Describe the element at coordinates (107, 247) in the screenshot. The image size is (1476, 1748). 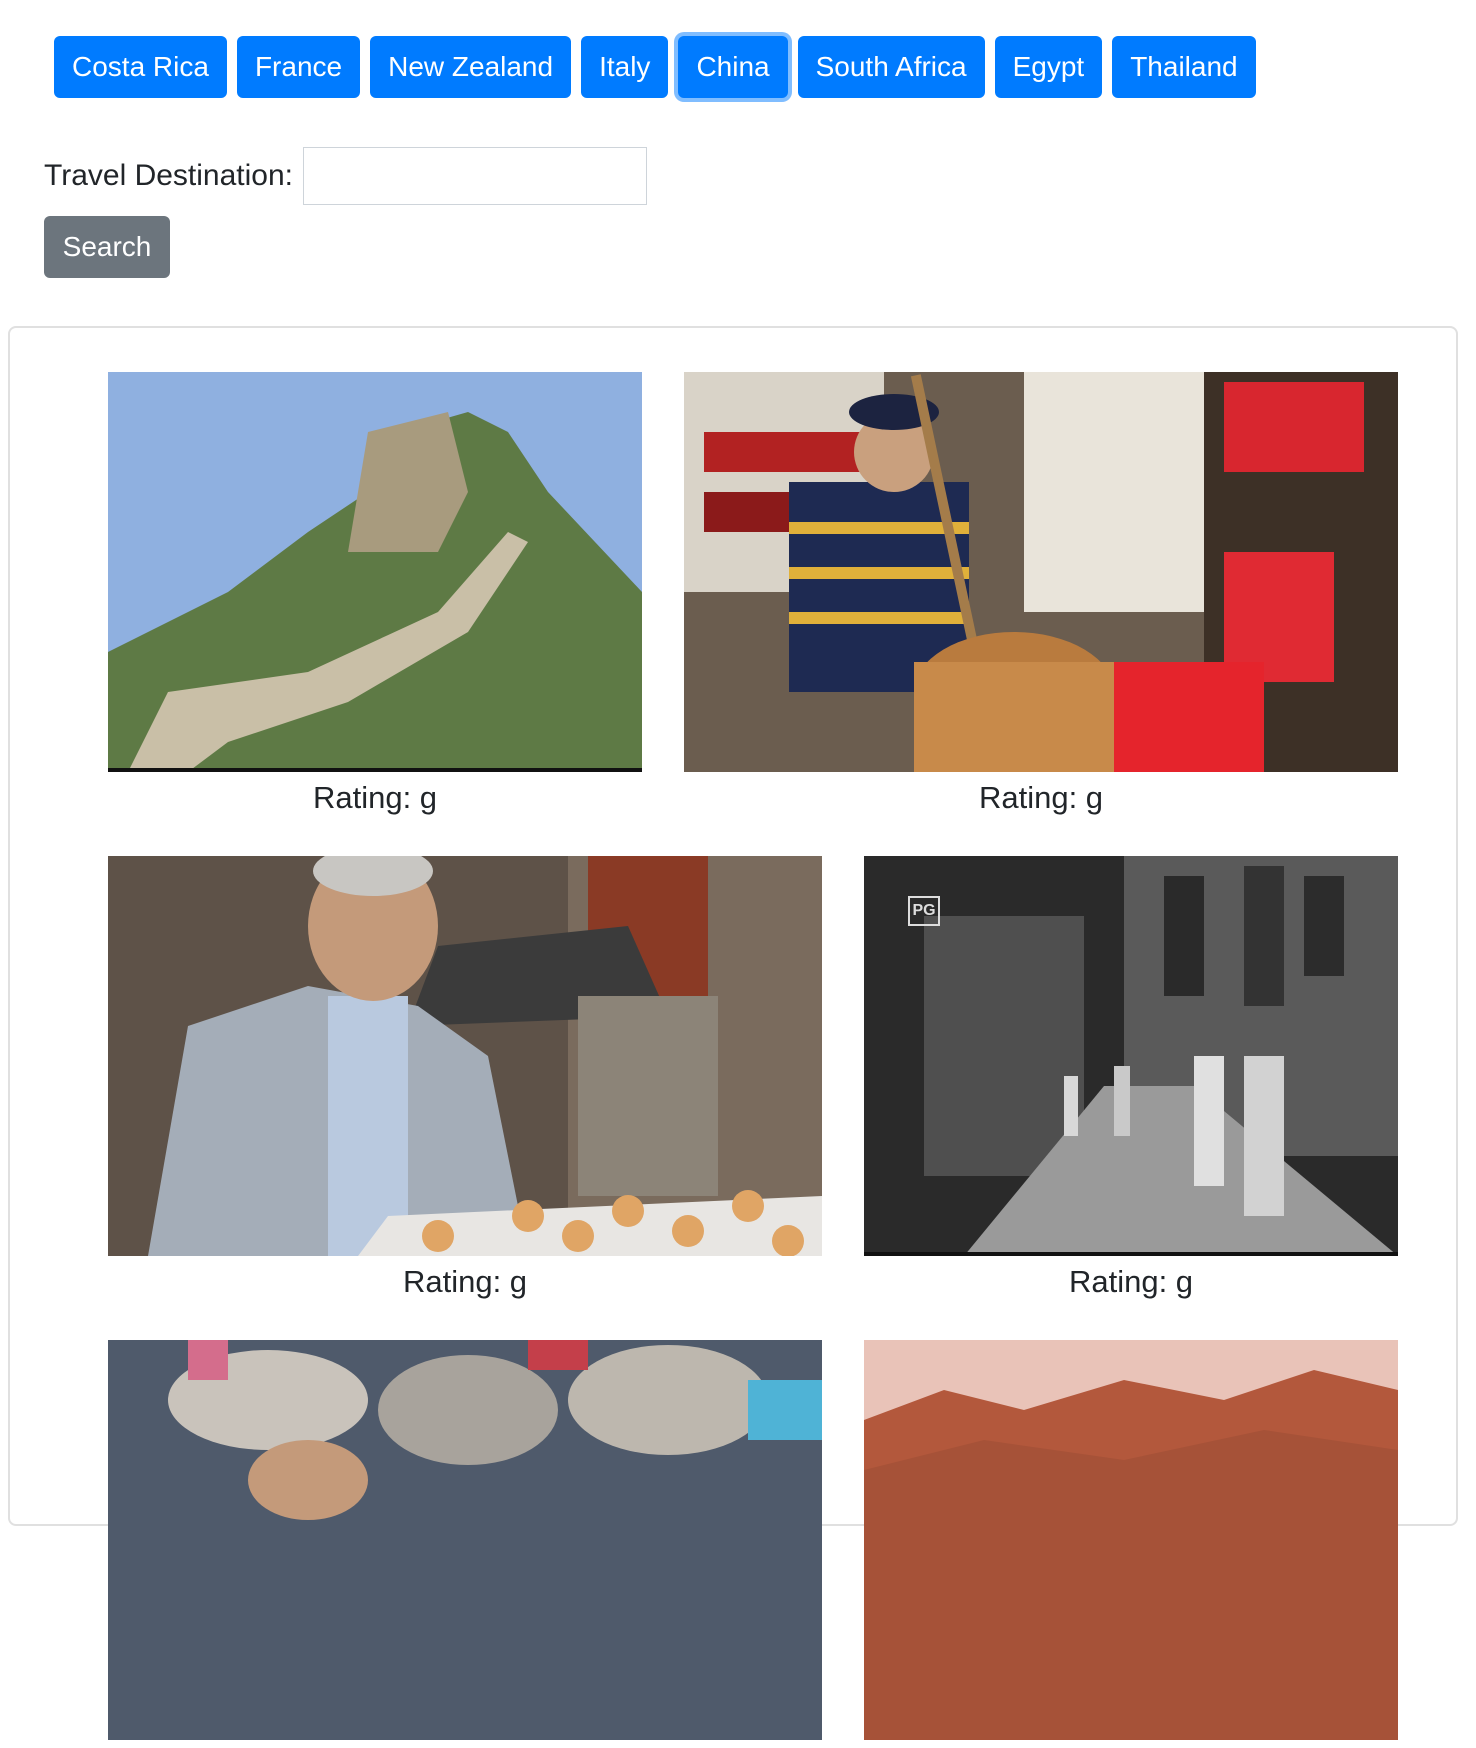
I see `search-button: Search` at that location.